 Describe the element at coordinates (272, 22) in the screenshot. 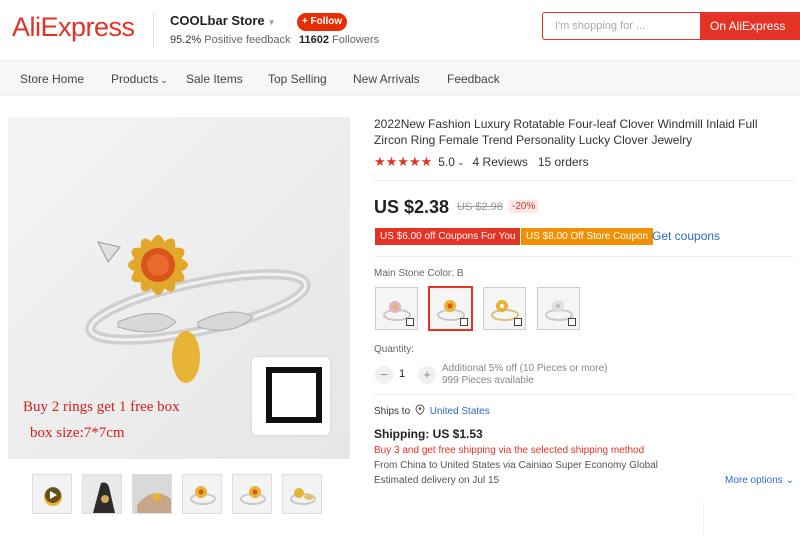

I see `chevron-down-icon: ▼` at that location.